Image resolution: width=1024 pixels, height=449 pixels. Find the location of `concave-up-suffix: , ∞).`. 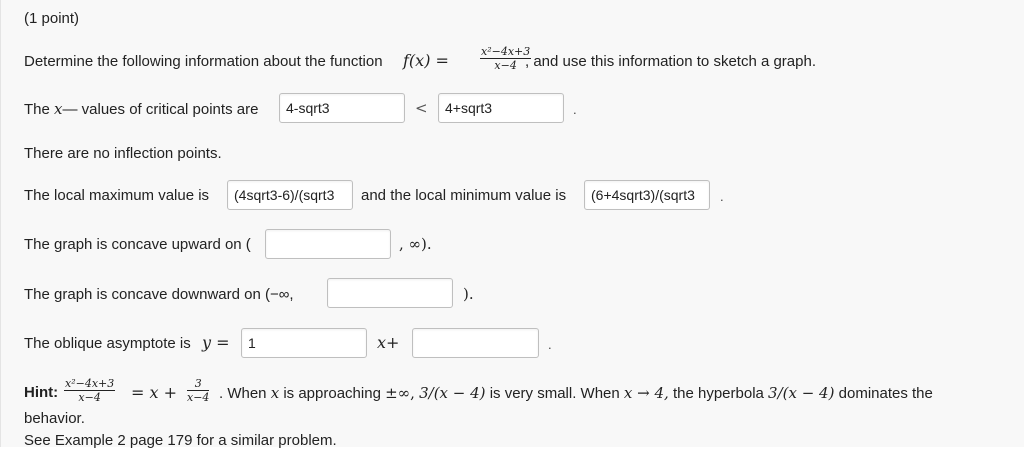

concave-up-suffix: , ∞). is located at coordinates (415, 244).